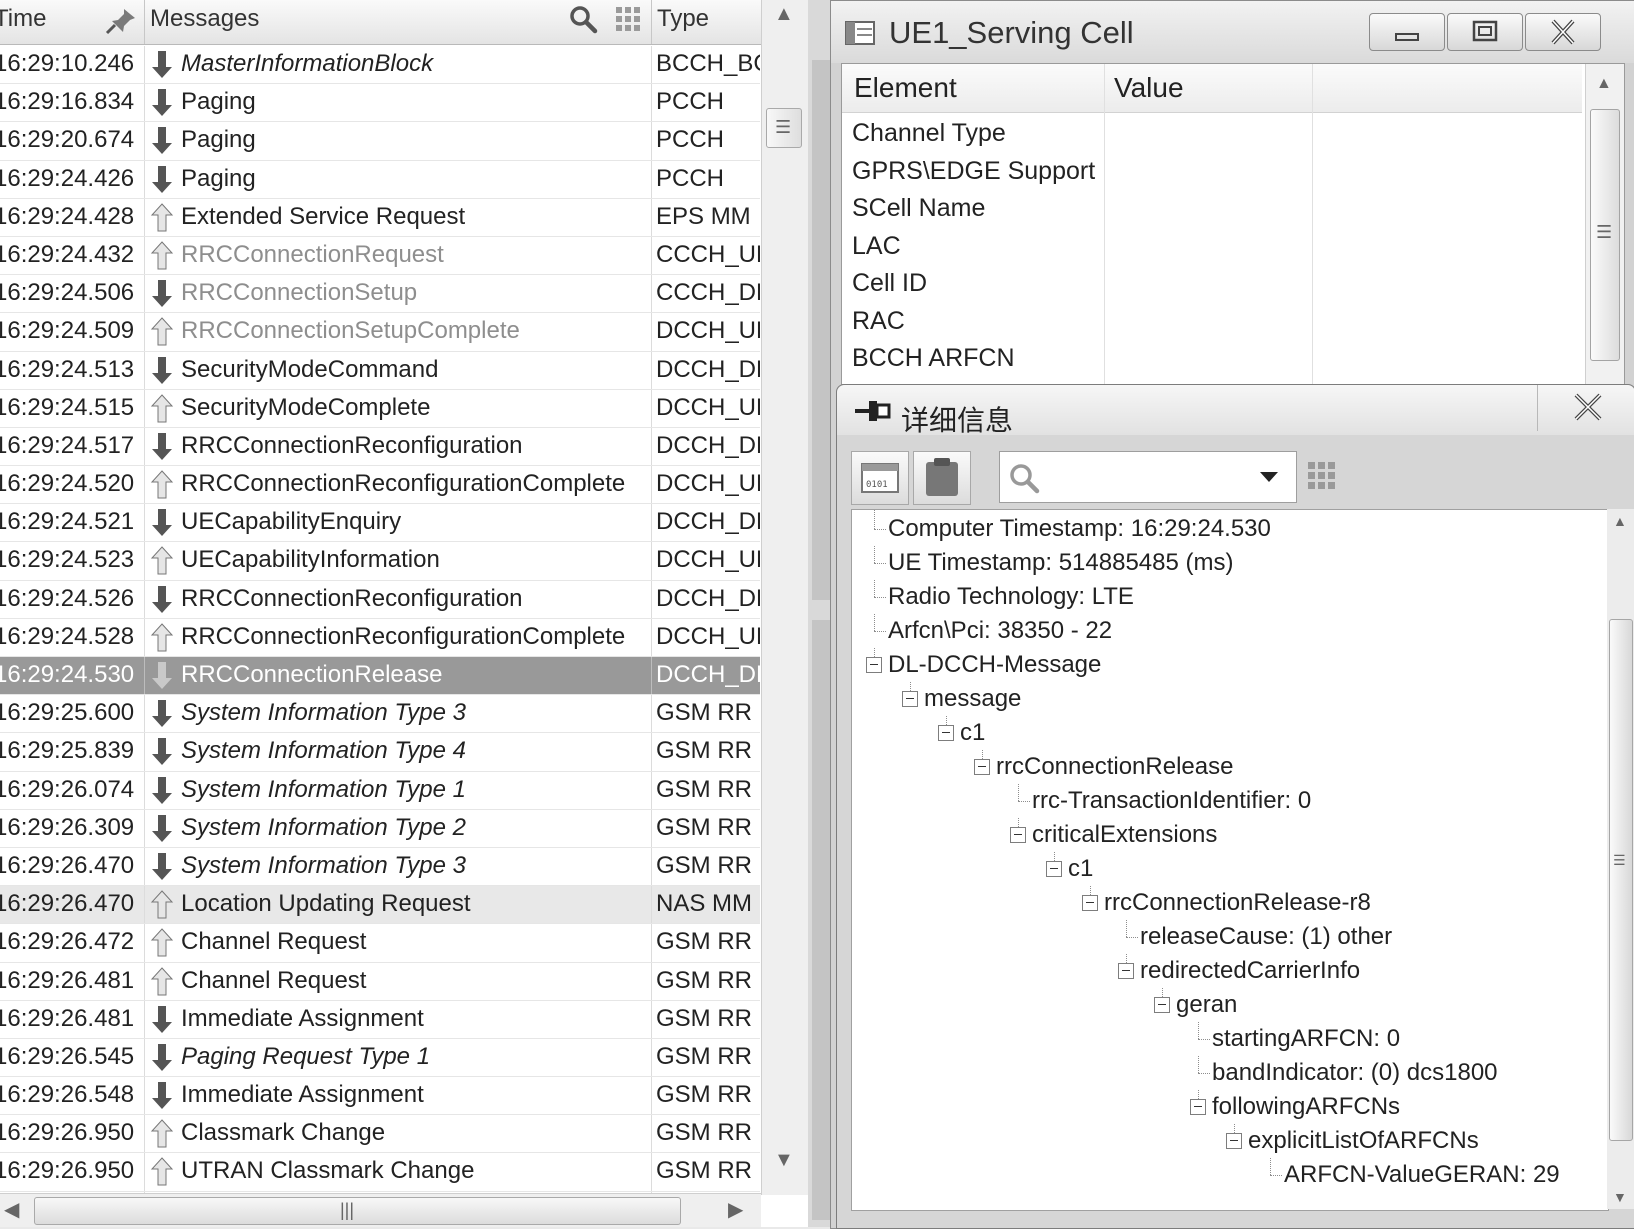  Describe the element at coordinates (1212, 171) in the screenshot. I see `serving-cell-row: GPRS\EDGE Support` at that location.